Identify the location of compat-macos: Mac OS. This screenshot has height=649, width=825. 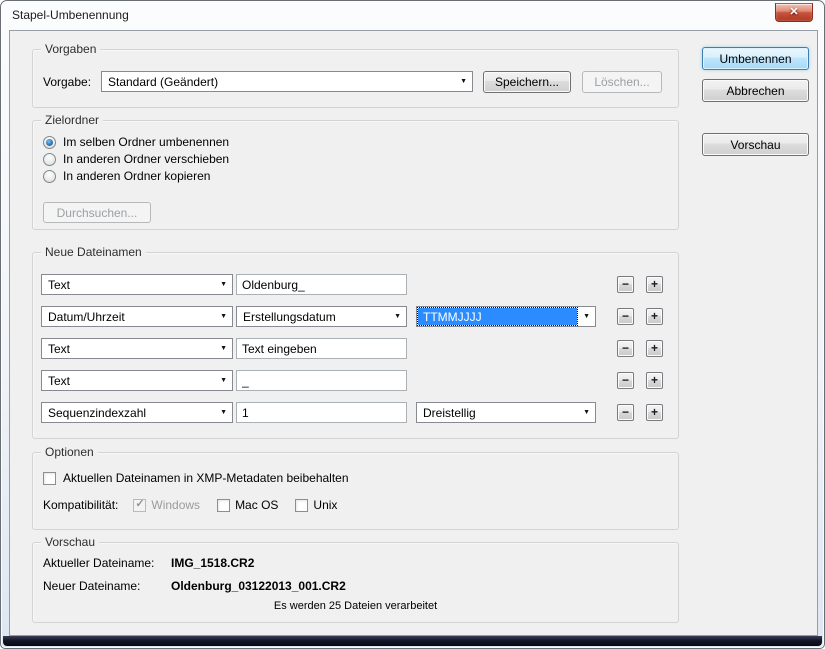
(247, 505).